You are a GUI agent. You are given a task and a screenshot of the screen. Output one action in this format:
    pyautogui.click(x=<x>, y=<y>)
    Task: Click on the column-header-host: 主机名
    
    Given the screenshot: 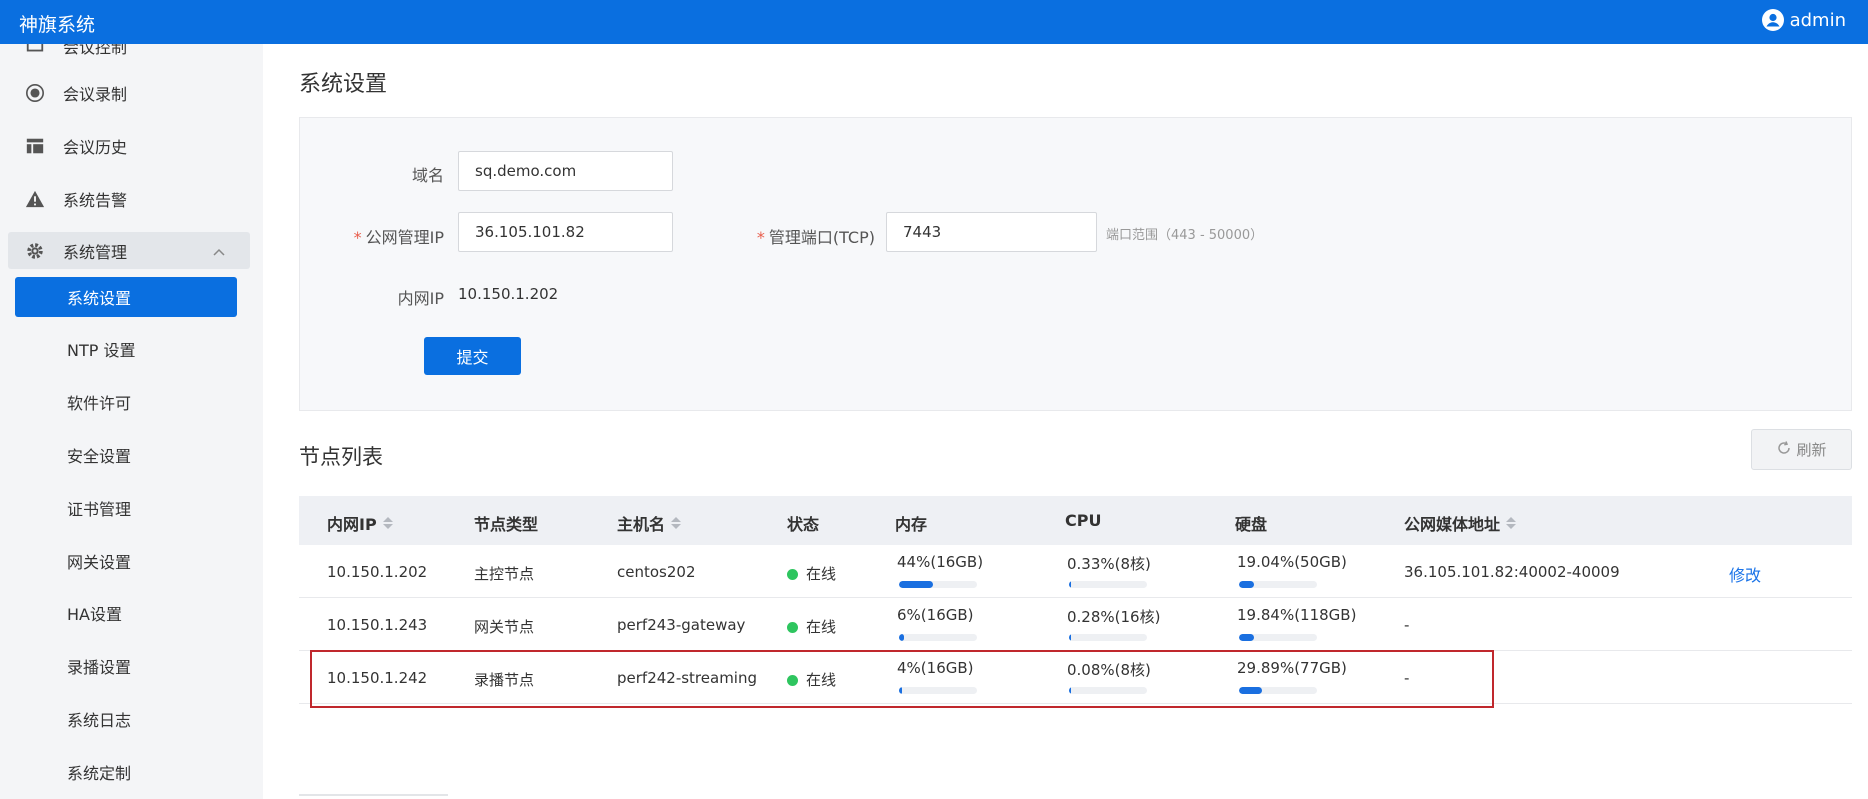 What is the action you would take?
    pyautogui.click(x=649, y=523)
    